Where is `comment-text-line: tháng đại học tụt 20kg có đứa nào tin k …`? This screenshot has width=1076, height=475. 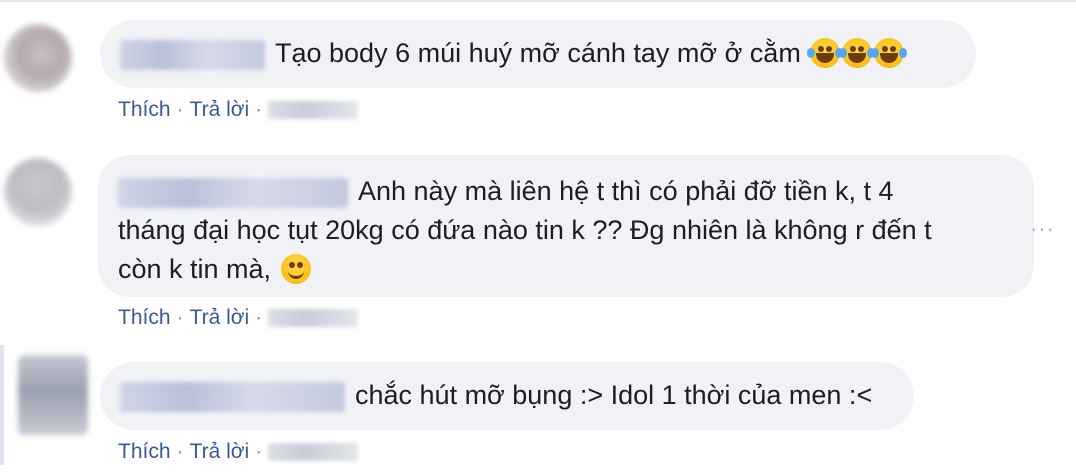 comment-text-line: tháng đại học tụt 20kg có đứa nào tin k … is located at coordinates (525, 230).